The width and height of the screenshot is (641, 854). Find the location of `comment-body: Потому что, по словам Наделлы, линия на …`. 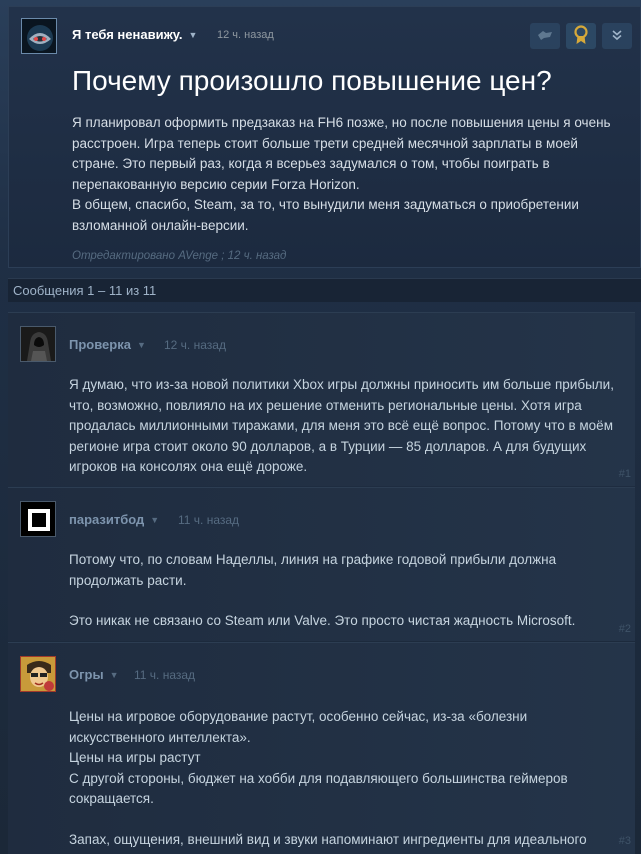

comment-body: Потому что, по словам Наделлы, линия на … is located at coordinates (346, 591).